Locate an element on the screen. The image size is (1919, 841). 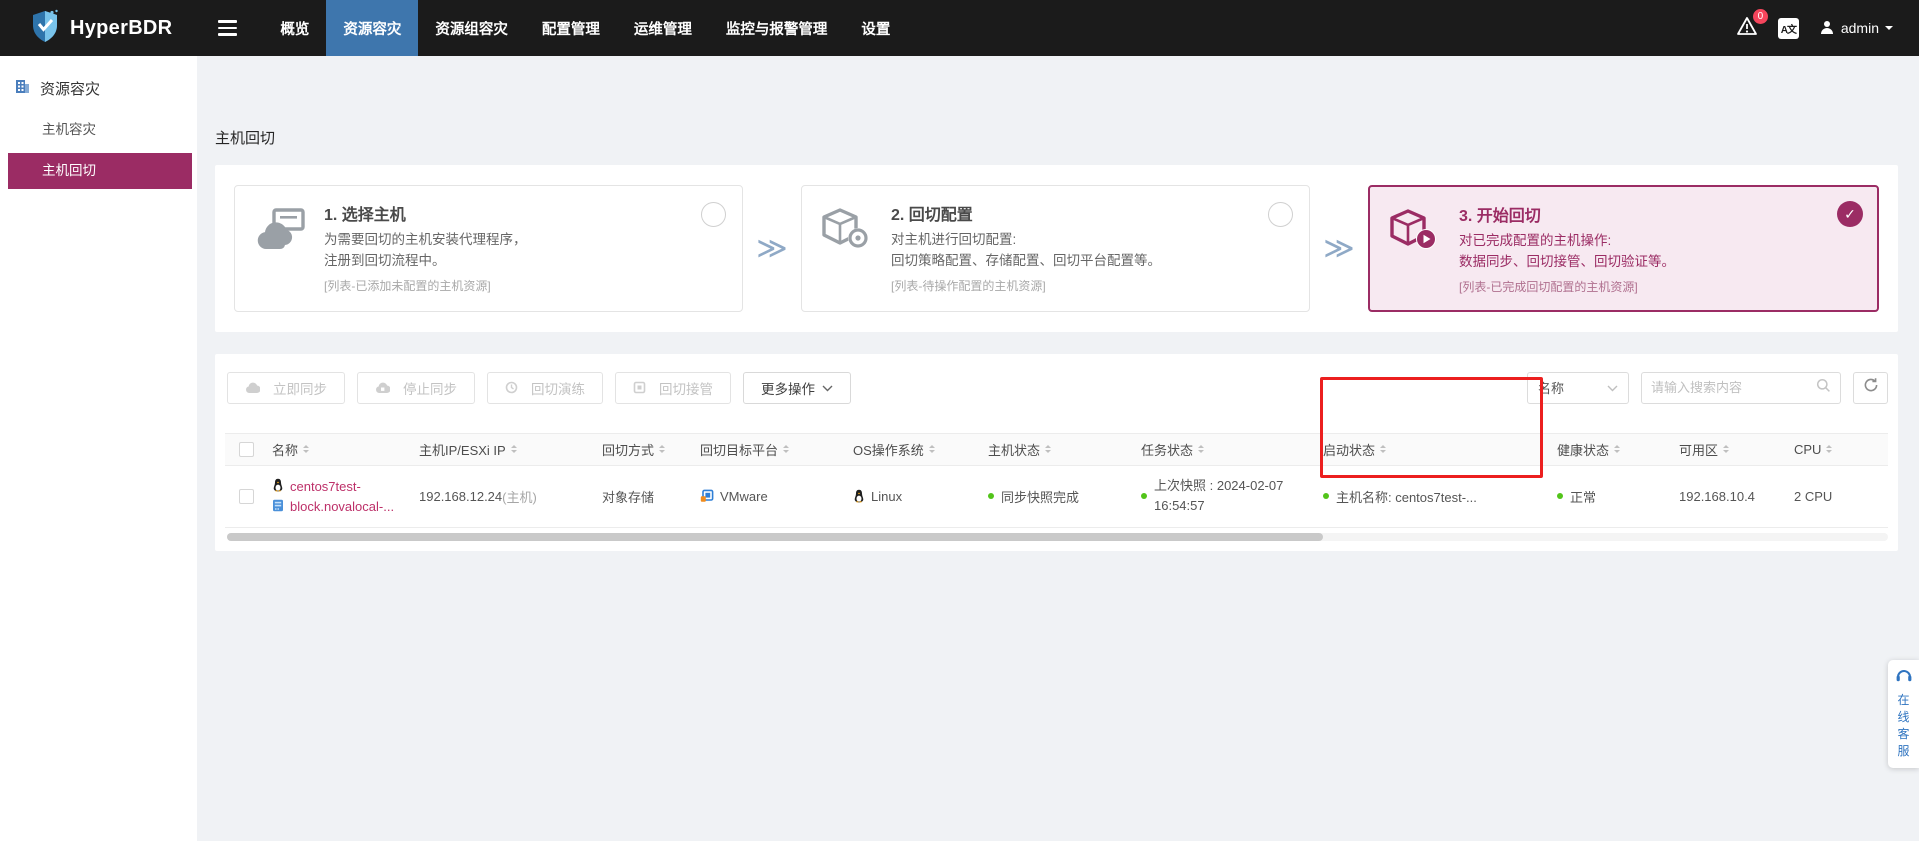
col-header-task-status: 任务状态 is located at coordinates (1228, 449).